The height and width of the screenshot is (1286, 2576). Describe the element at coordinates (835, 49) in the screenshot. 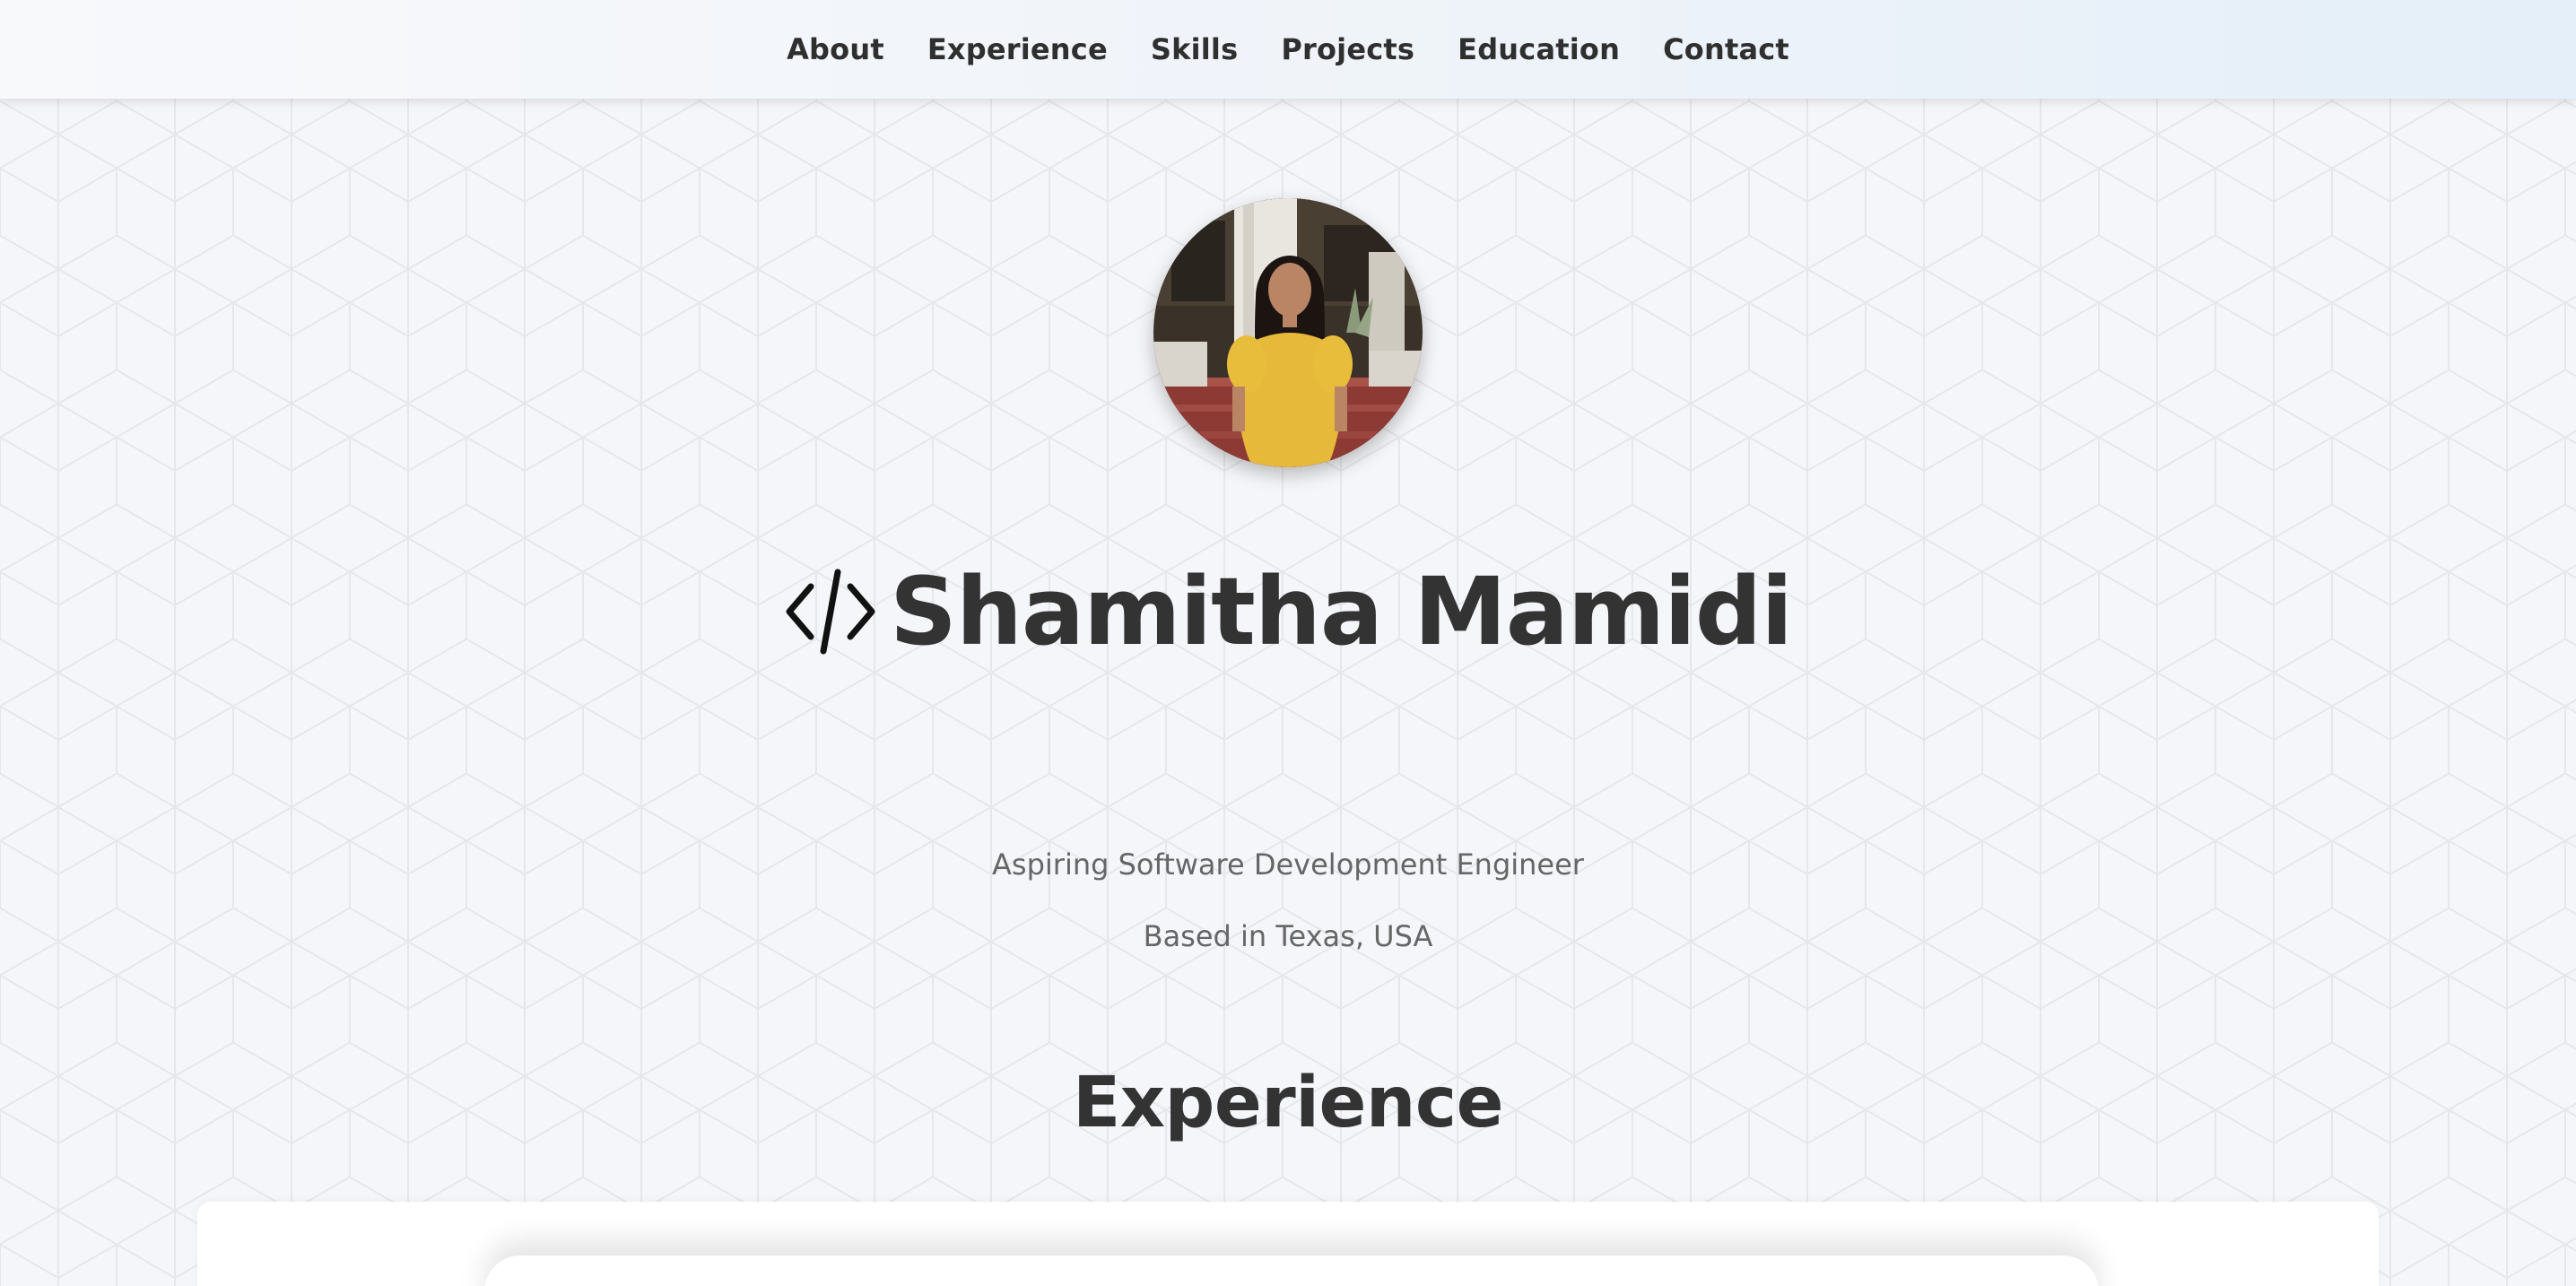

I see `nav-link-about: About` at that location.